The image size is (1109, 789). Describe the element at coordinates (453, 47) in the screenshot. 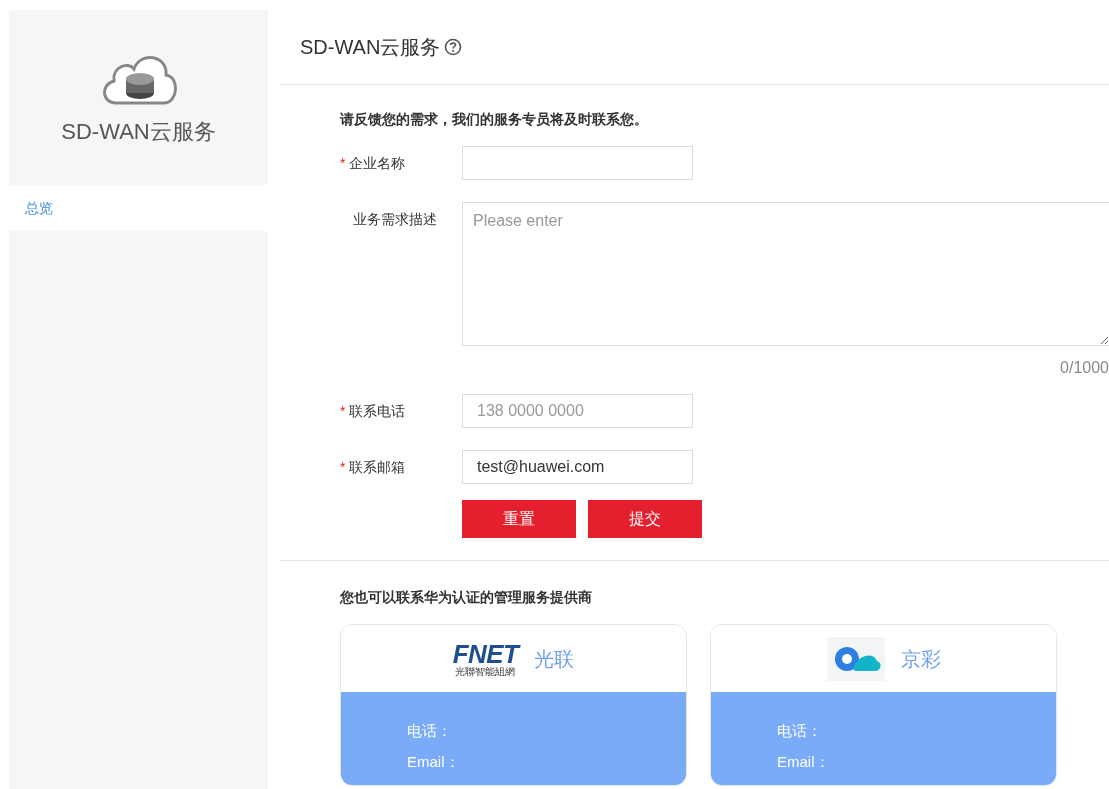

I see `help-icon` at that location.